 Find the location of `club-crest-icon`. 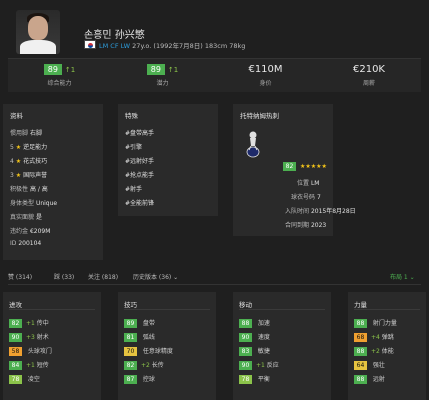

club-crest-icon is located at coordinates (253, 144).